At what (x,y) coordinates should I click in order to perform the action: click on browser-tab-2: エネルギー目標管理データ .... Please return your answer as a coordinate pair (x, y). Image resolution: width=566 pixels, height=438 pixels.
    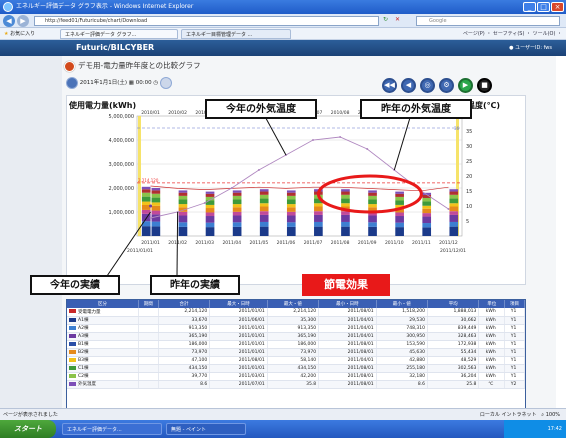
    Looking at the image, I should click on (236, 34).